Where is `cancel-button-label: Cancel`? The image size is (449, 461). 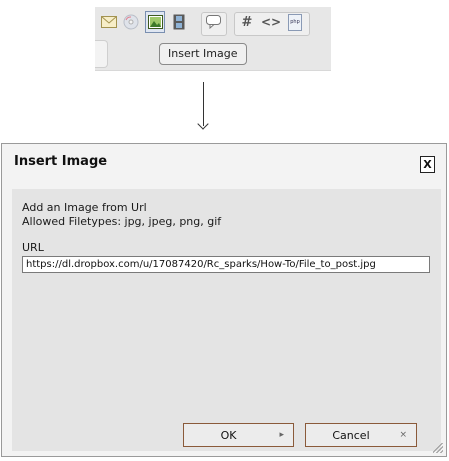
cancel-button-label: Cancel is located at coordinates (351, 435).